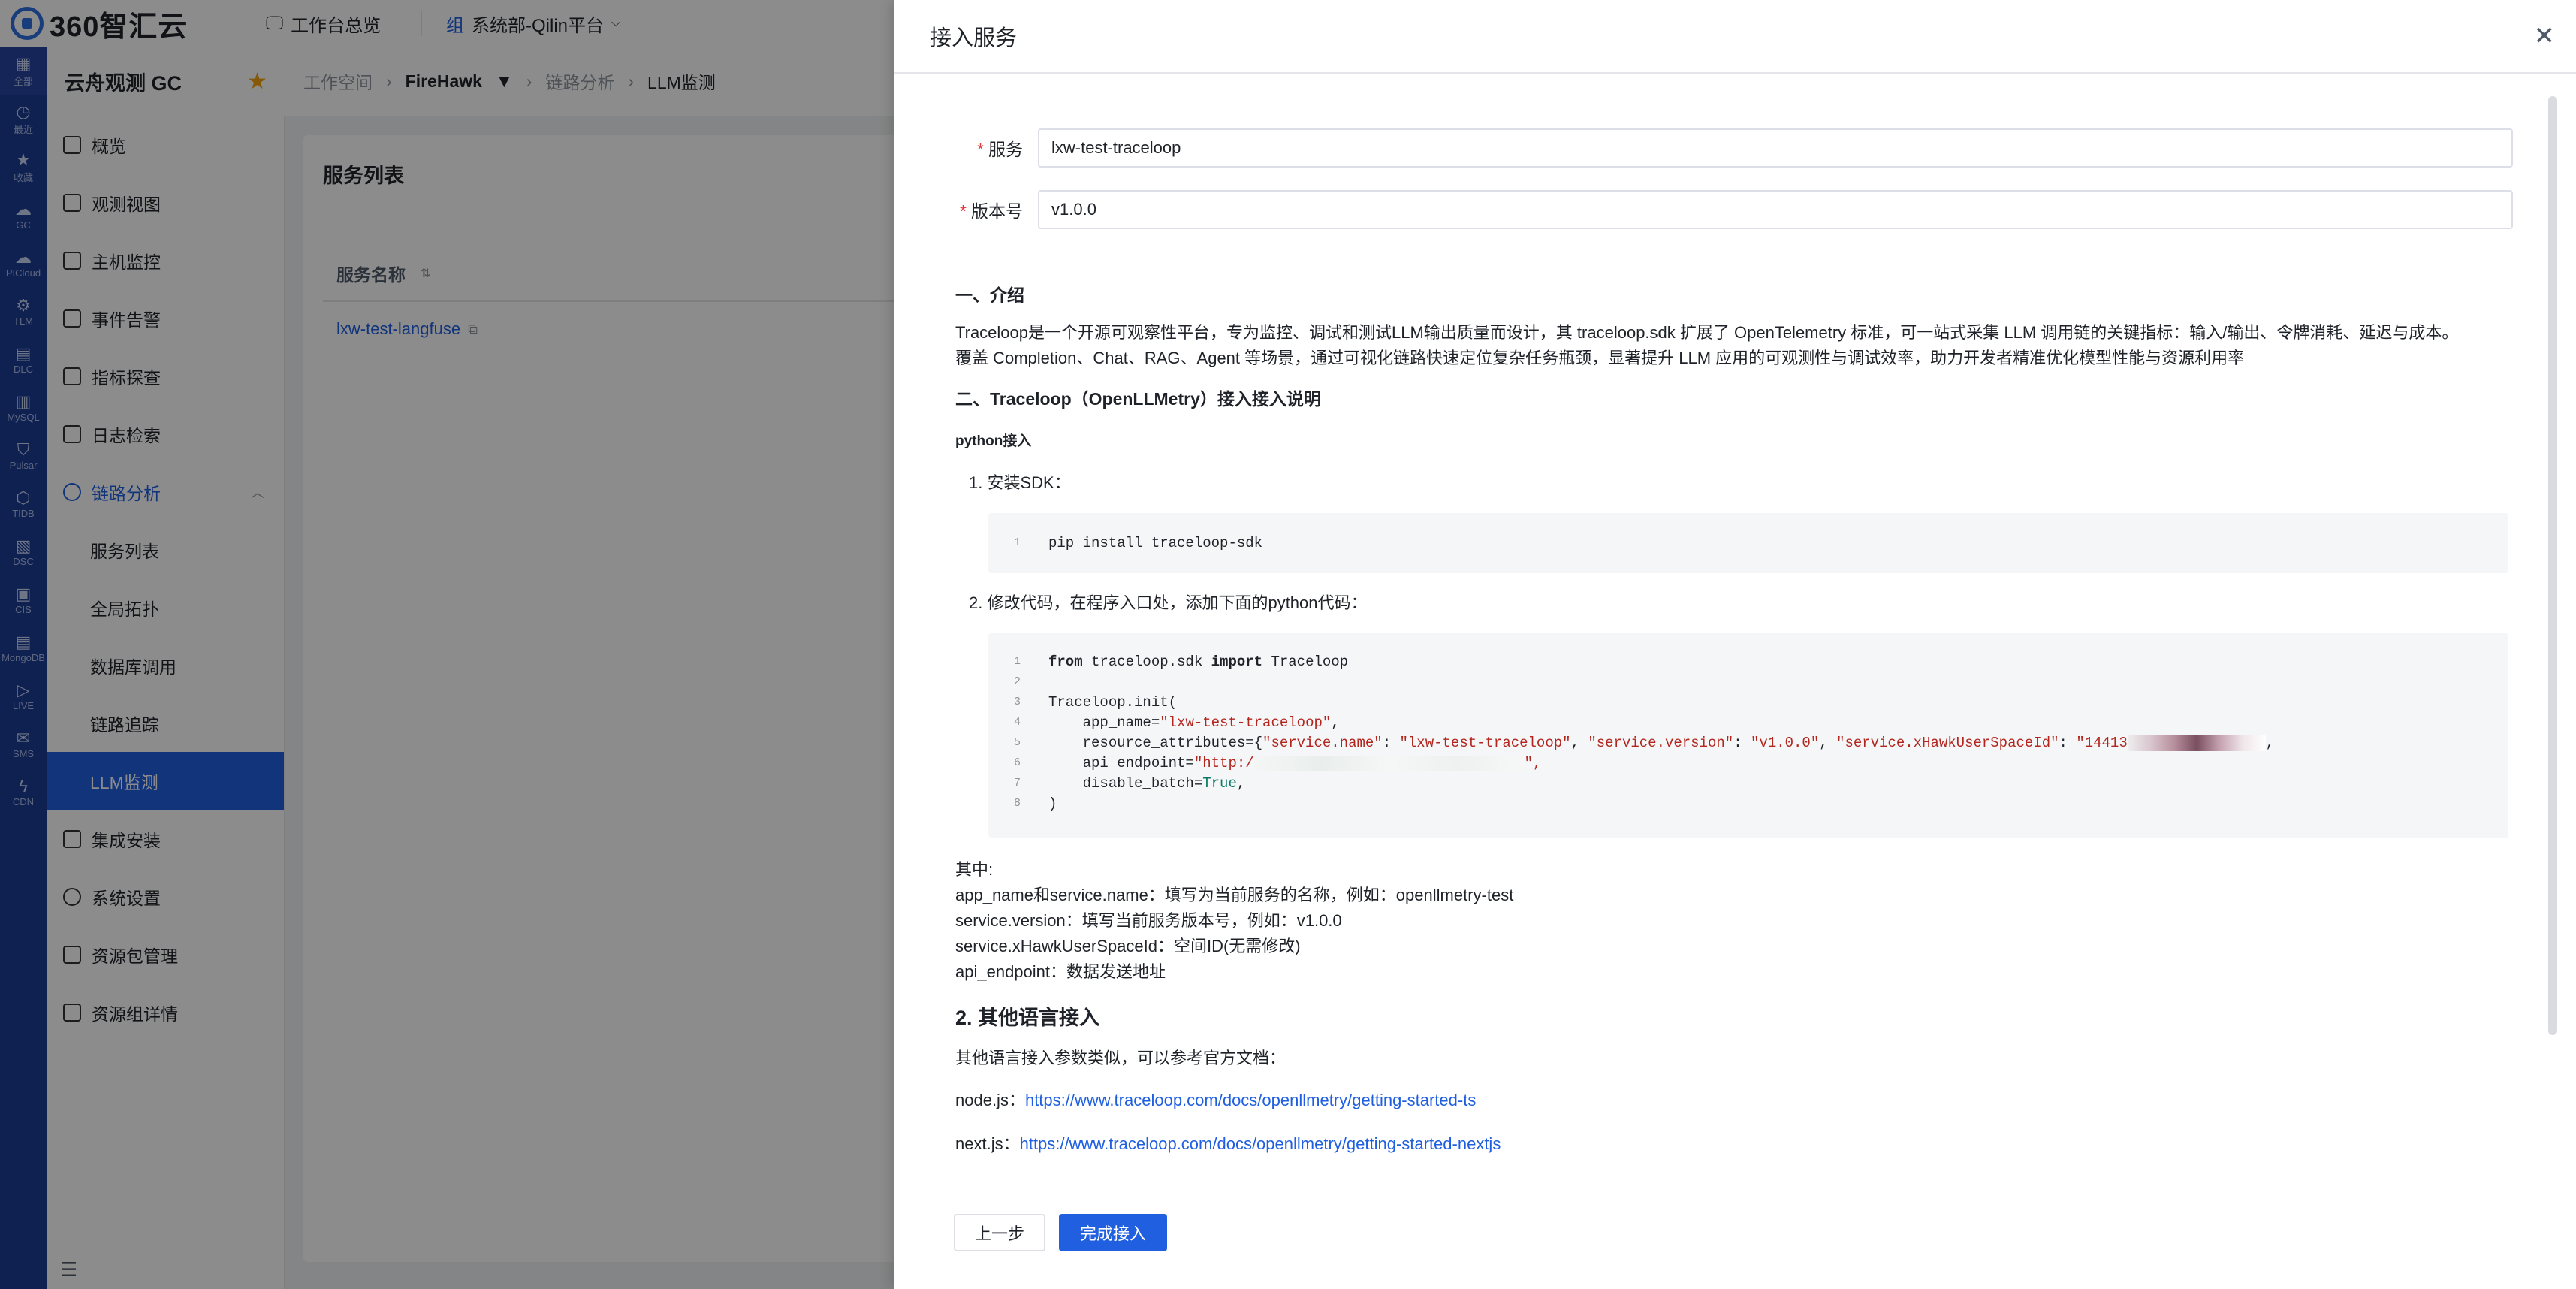  I want to click on code-string: "service.version", so click(1661, 742).